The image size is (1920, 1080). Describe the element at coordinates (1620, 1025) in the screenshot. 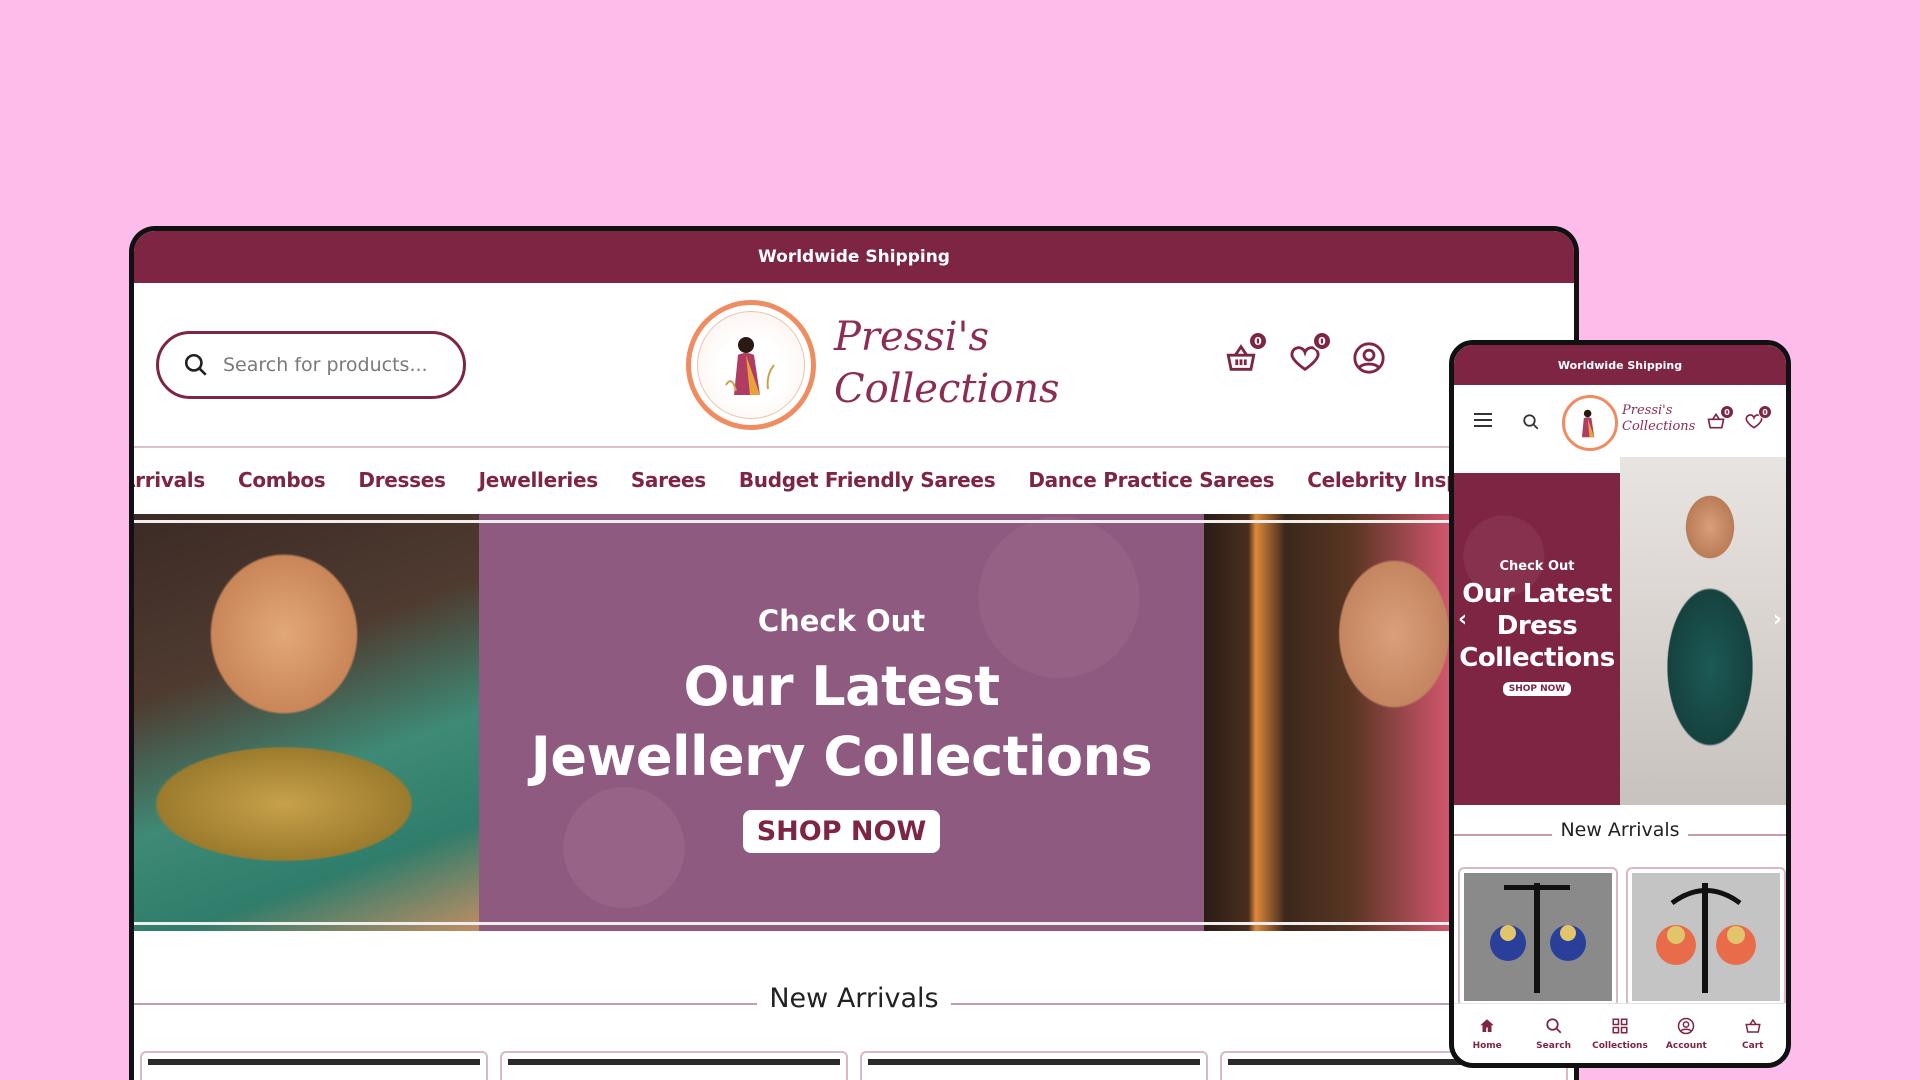

I see `grid-icon` at that location.